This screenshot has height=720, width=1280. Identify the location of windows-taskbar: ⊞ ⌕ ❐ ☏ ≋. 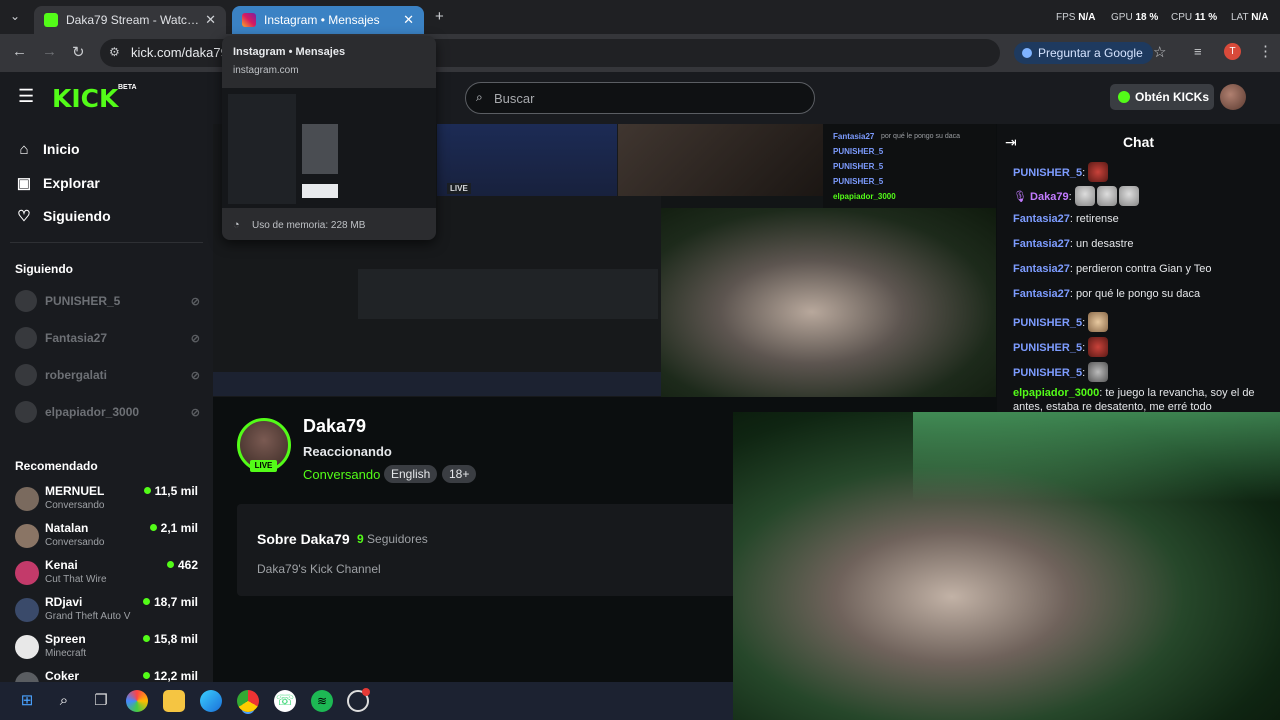
(366, 701).